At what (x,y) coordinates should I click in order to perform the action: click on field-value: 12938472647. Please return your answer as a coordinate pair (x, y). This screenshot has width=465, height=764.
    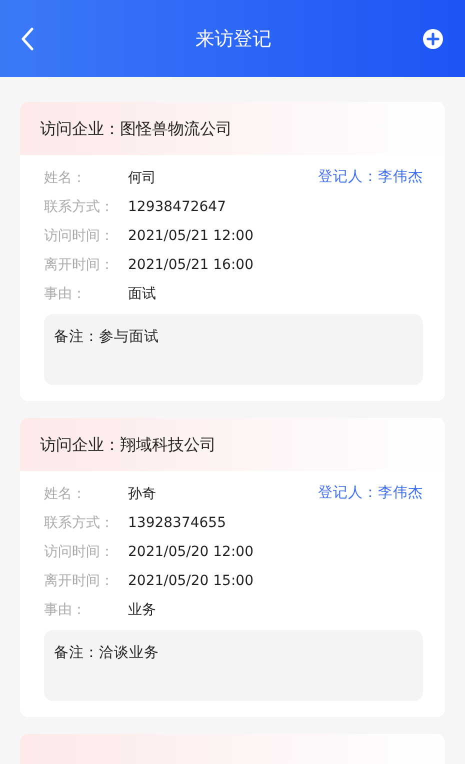
    Looking at the image, I should click on (177, 207).